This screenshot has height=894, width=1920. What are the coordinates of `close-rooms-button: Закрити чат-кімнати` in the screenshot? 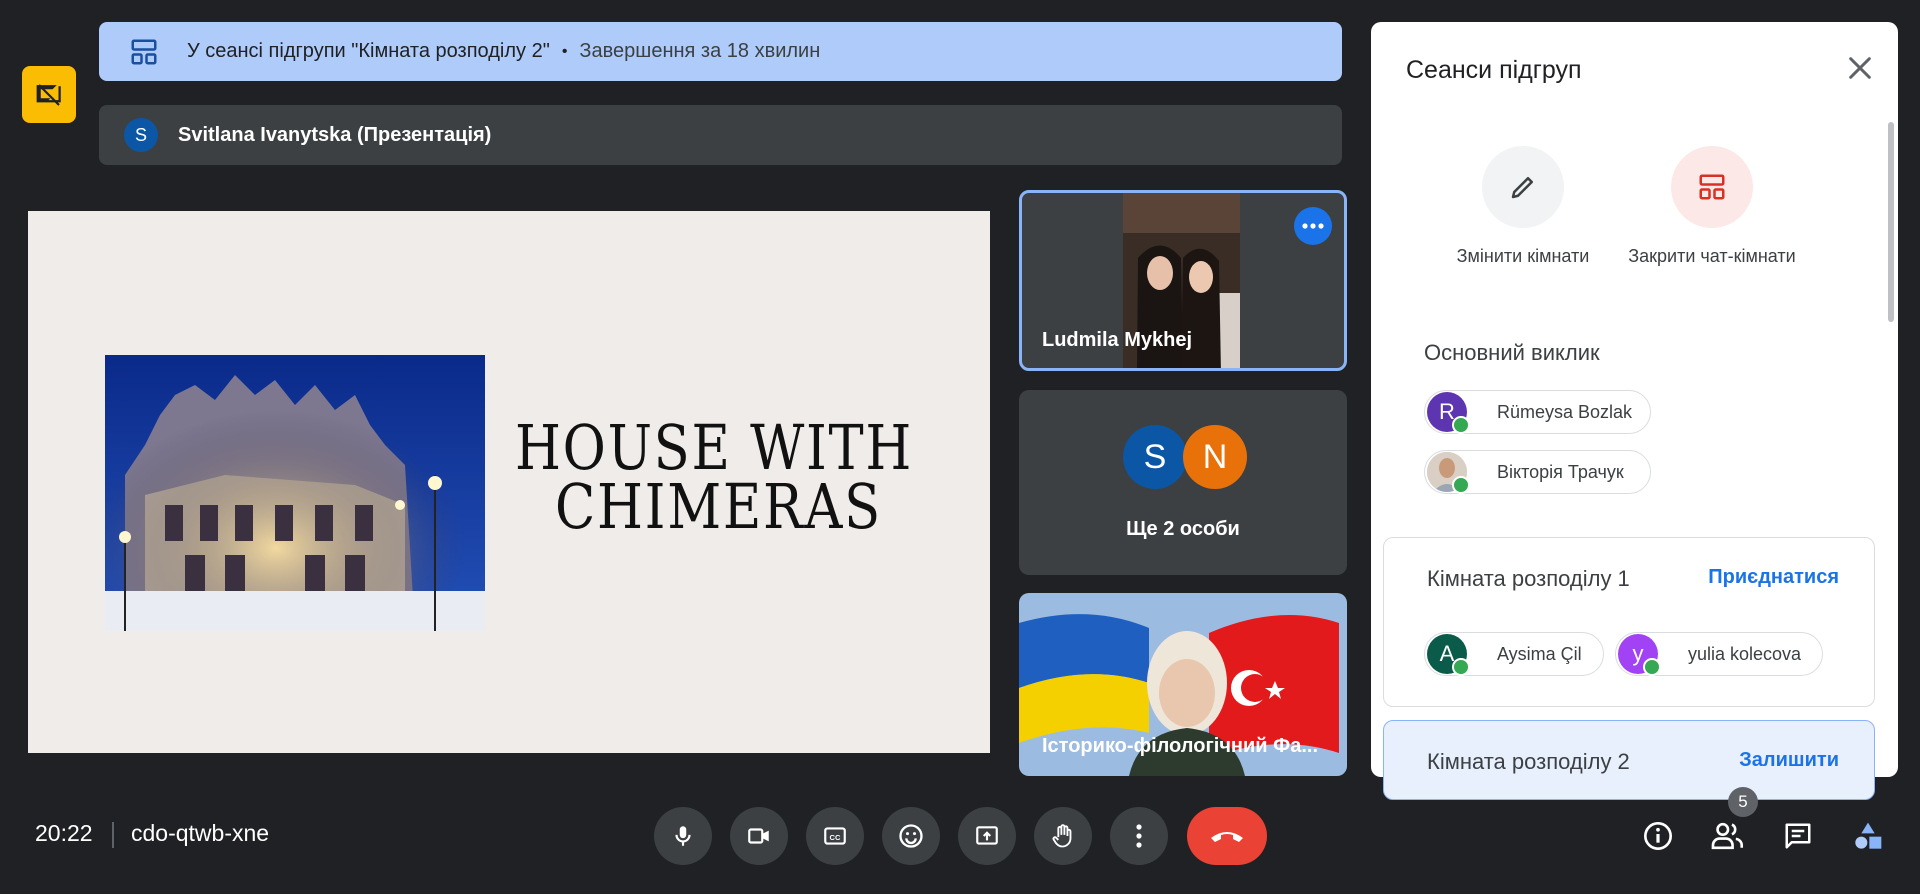 It's located at (1712, 206).